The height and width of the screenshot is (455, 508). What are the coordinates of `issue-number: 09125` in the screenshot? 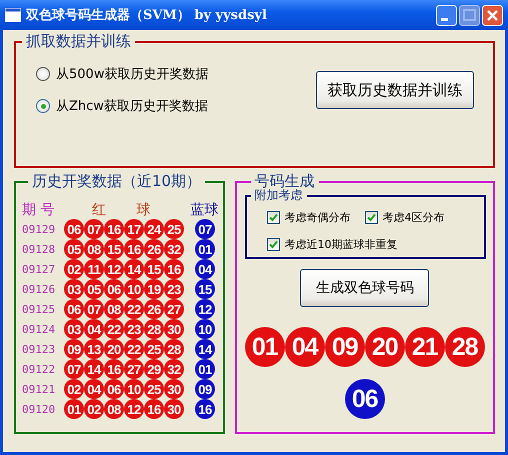 It's located at (39, 309).